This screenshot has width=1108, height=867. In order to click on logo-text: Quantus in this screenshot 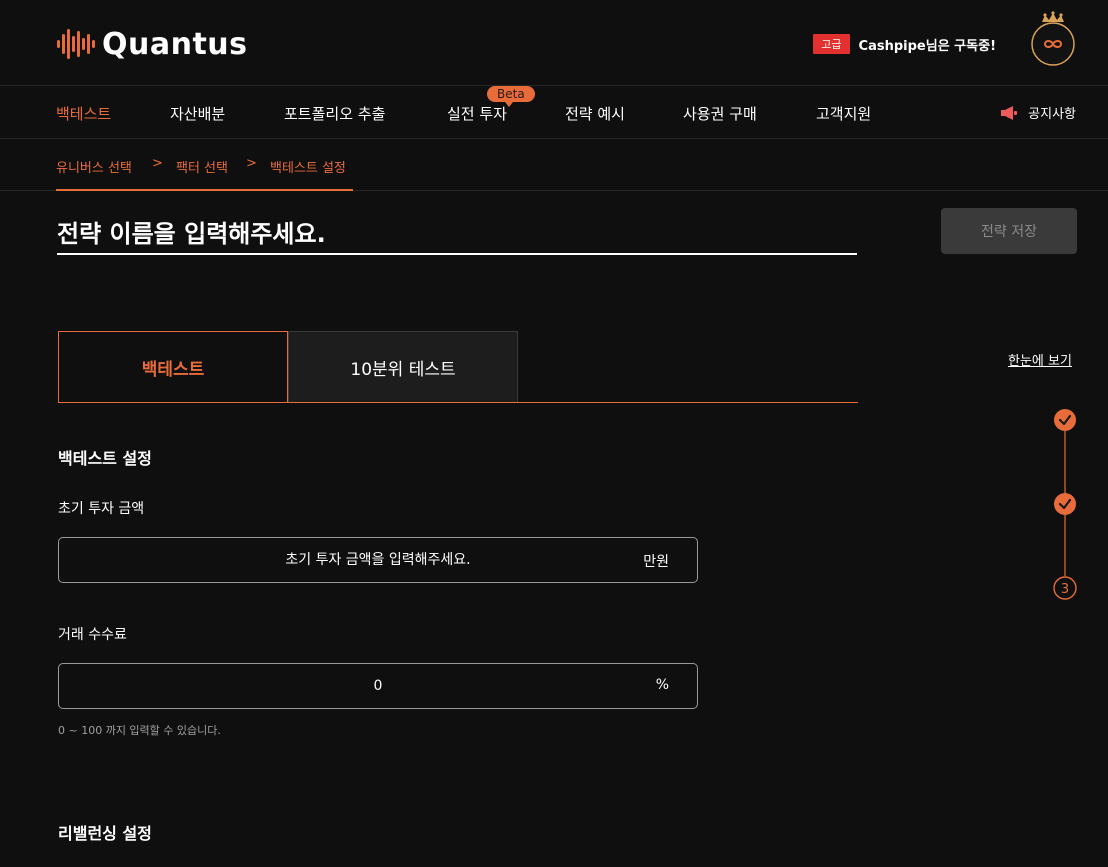, I will do `click(175, 44)`.